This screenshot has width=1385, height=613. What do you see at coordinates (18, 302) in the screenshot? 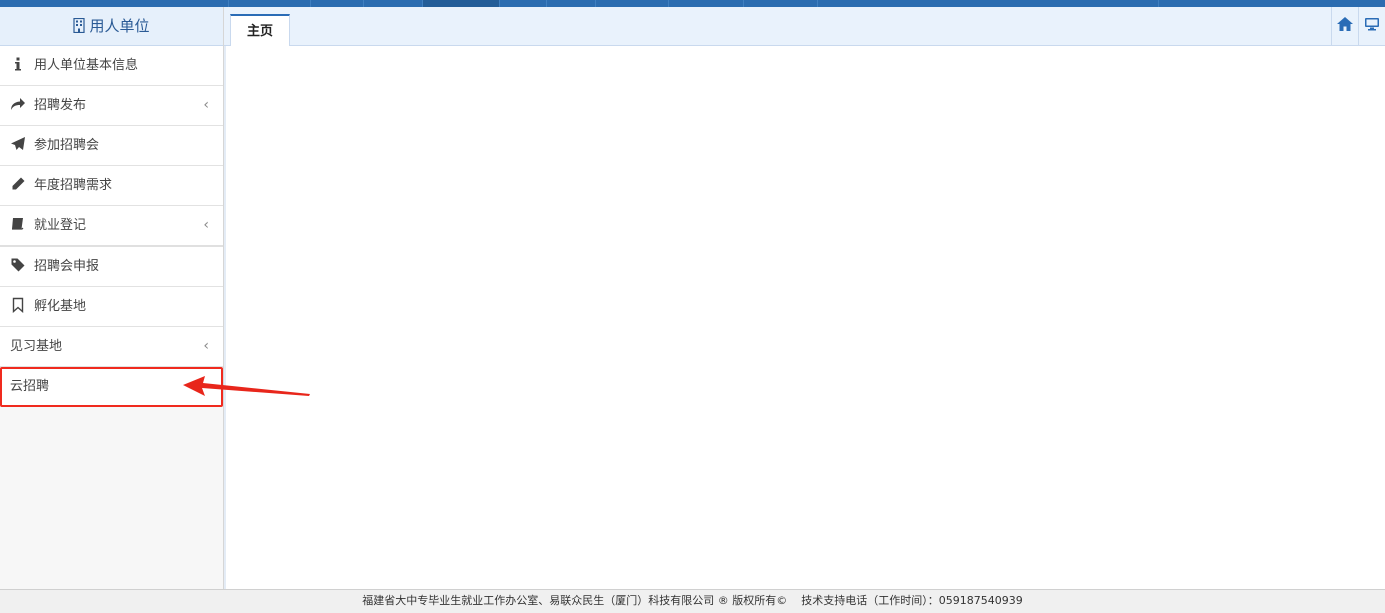
I see `bookmark-icon` at bounding box center [18, 302].